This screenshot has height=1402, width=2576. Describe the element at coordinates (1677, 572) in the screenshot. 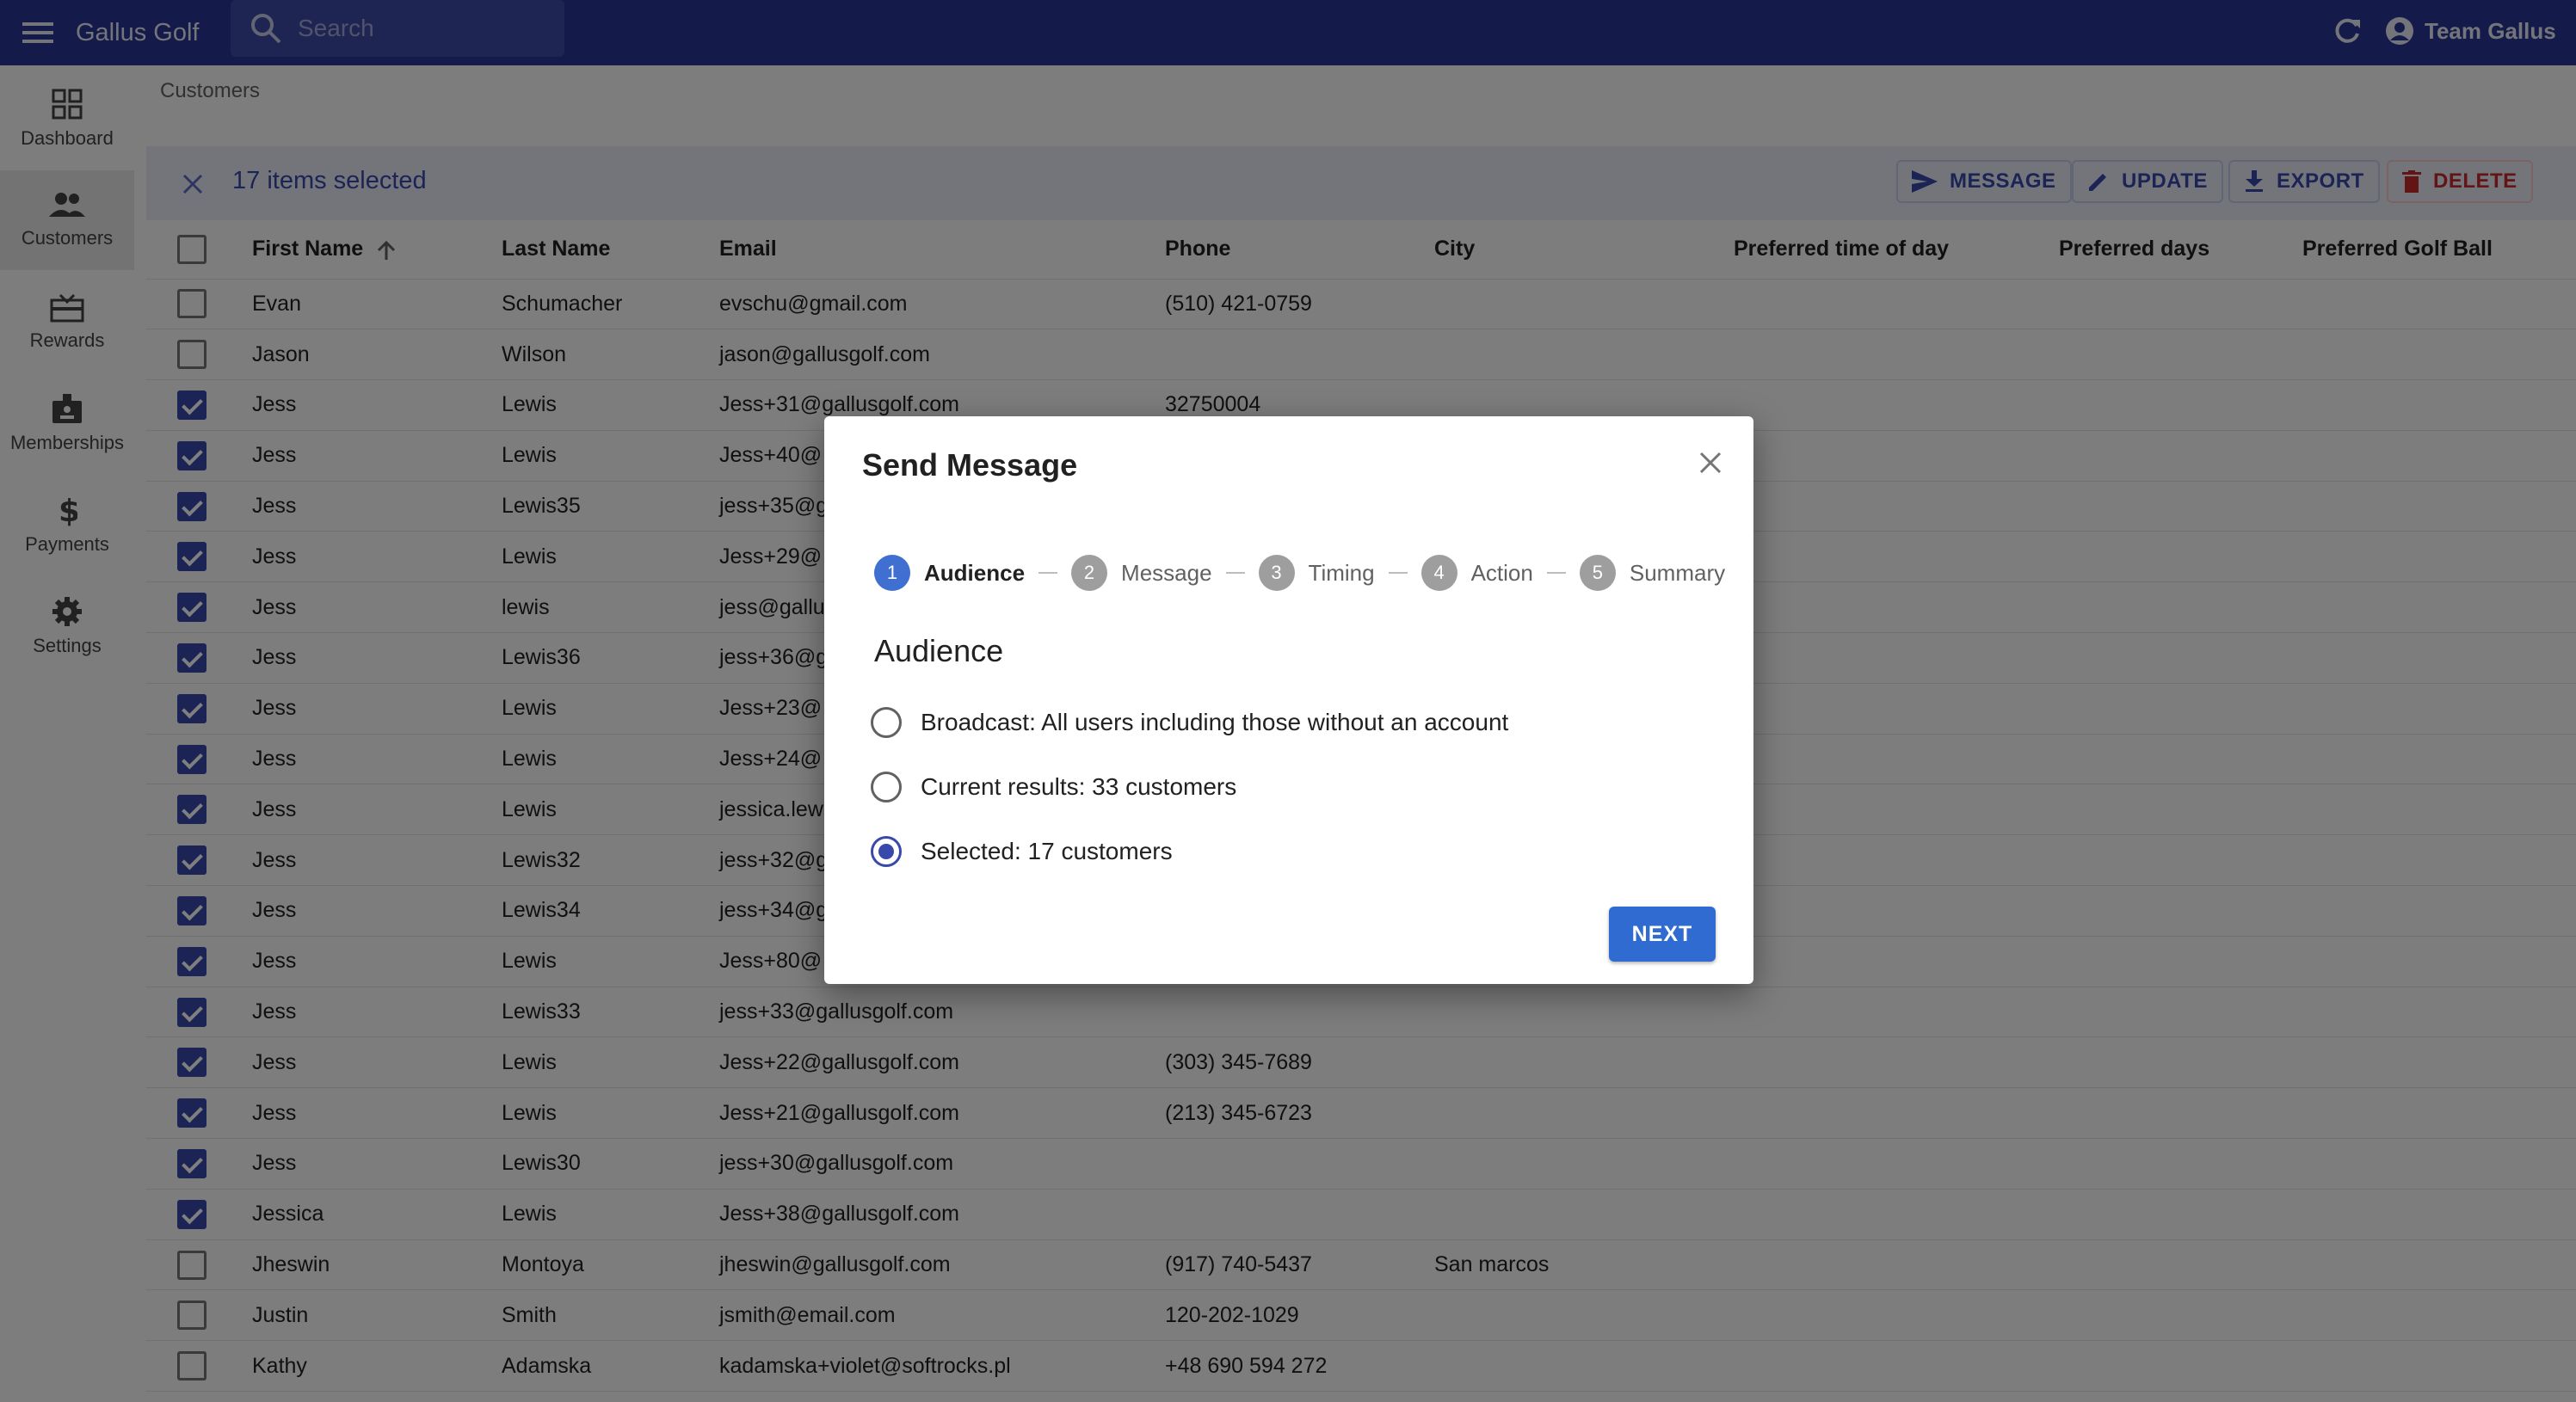

I see `step-label: Summary` at that location.